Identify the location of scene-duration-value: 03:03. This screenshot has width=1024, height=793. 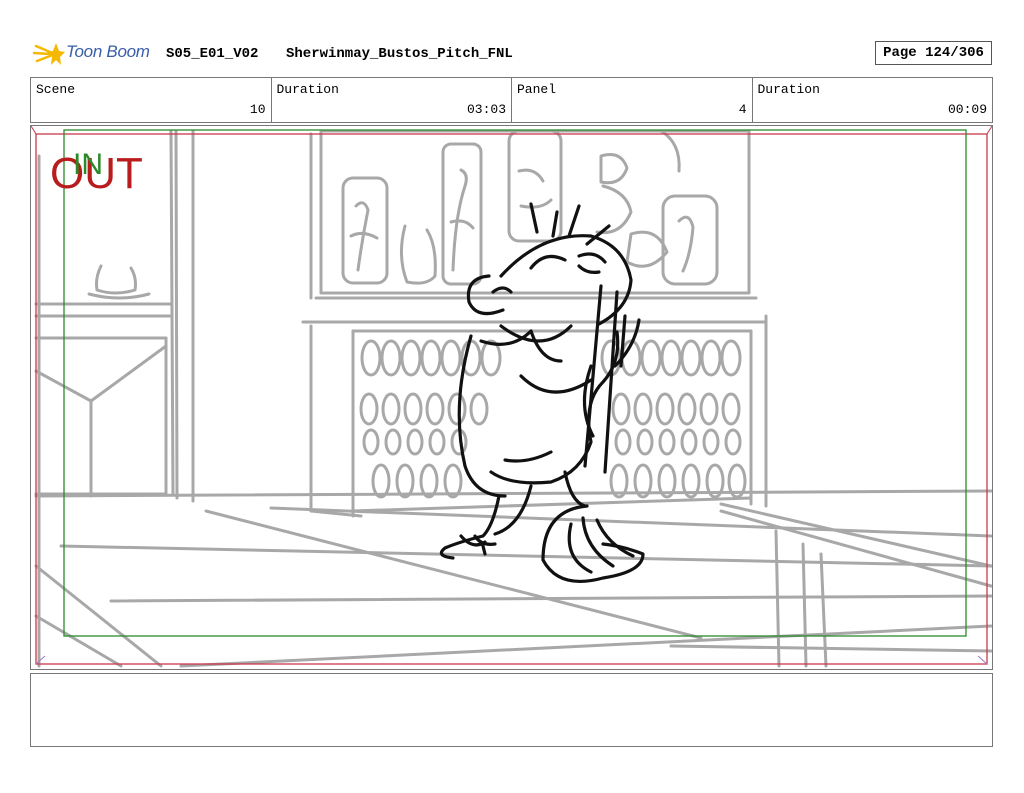
(486, 109).